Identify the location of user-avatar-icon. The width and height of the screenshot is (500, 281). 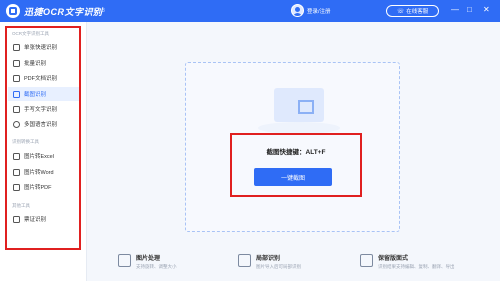
(297, 10).